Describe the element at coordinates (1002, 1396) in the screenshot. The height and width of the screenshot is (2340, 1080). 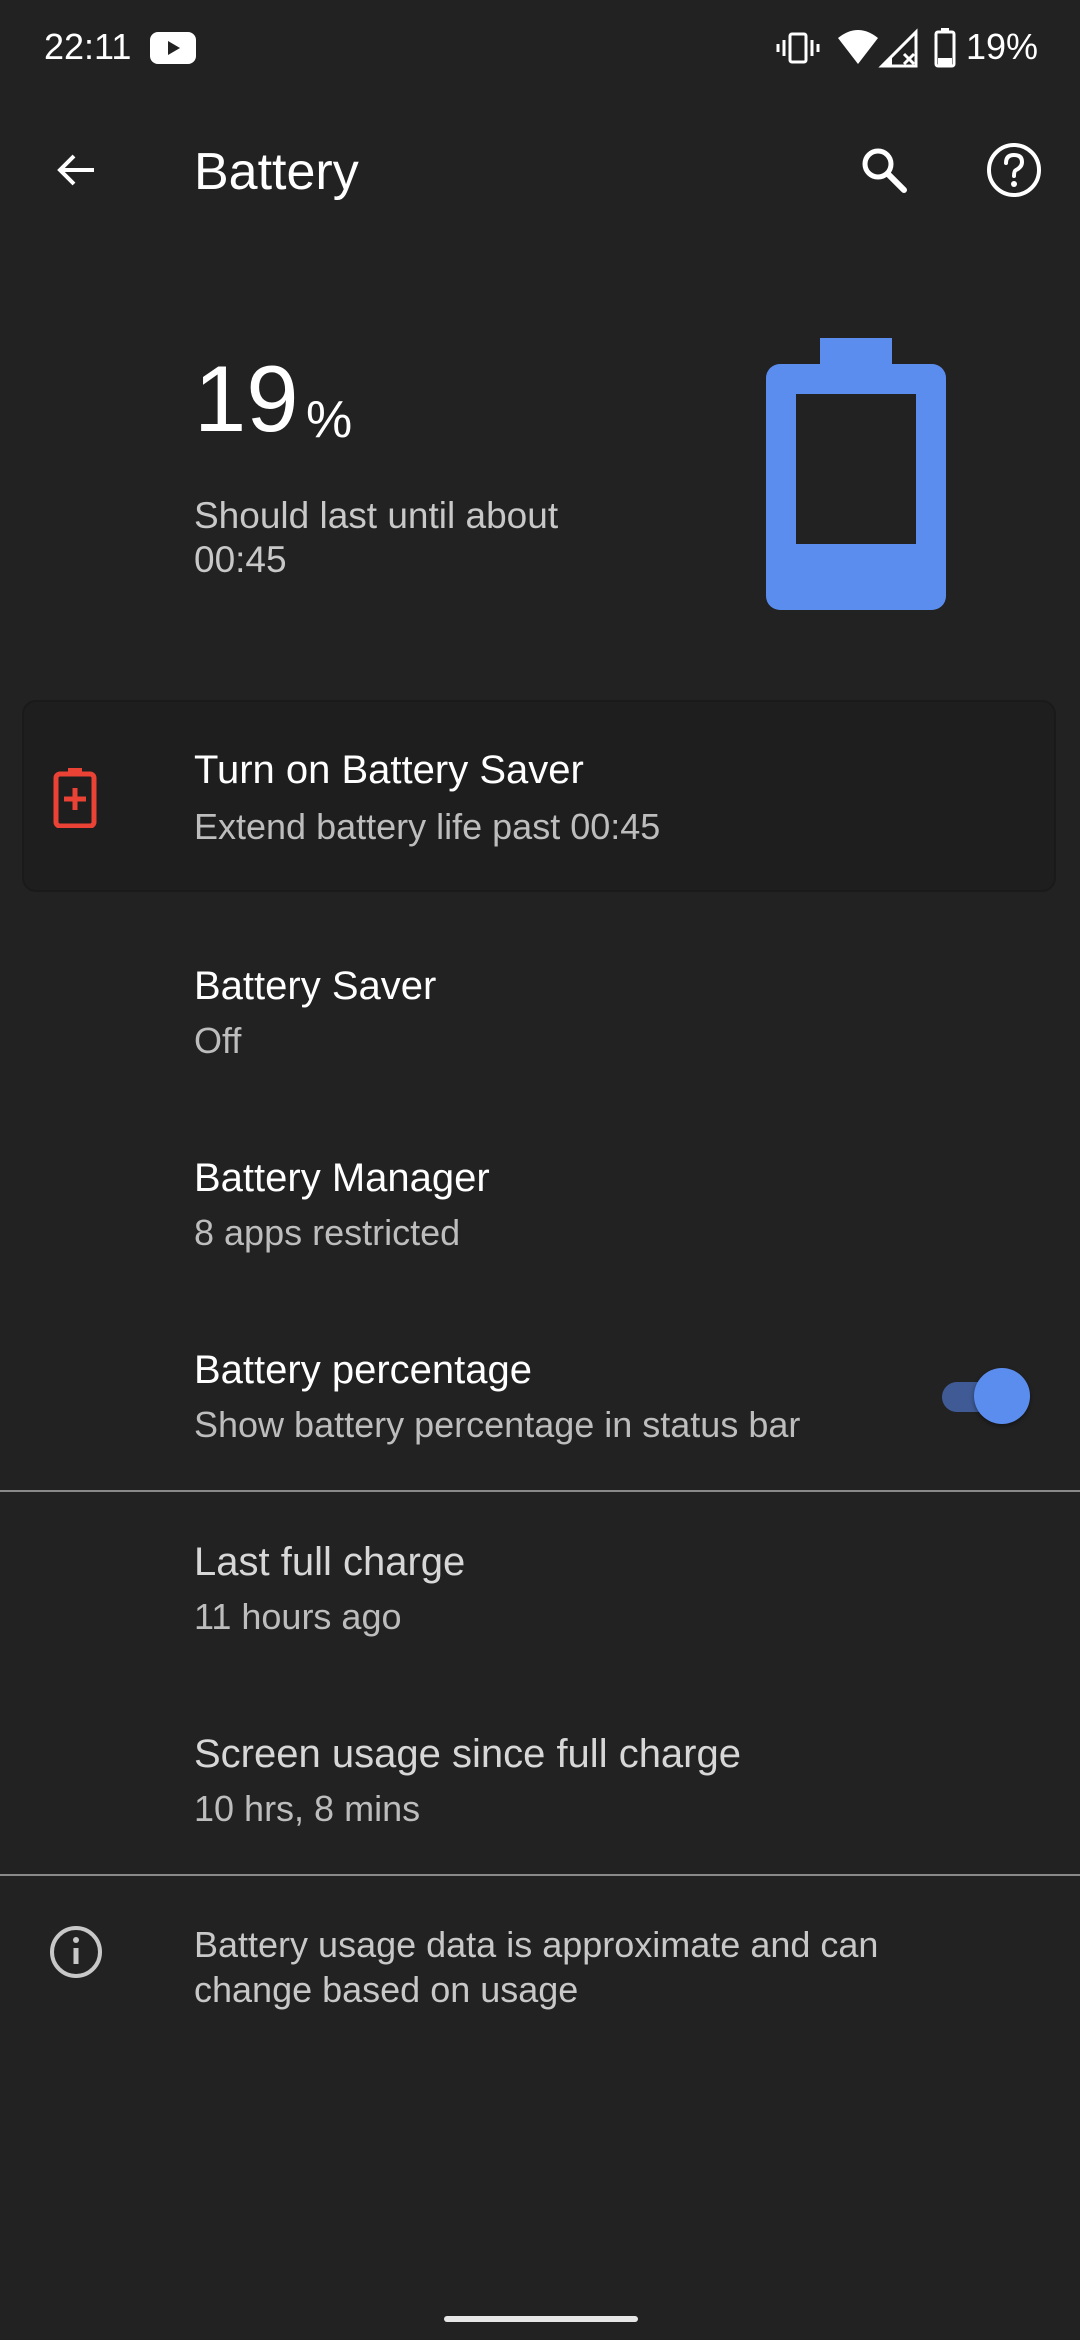
I see `toggle-thumb` at that location.